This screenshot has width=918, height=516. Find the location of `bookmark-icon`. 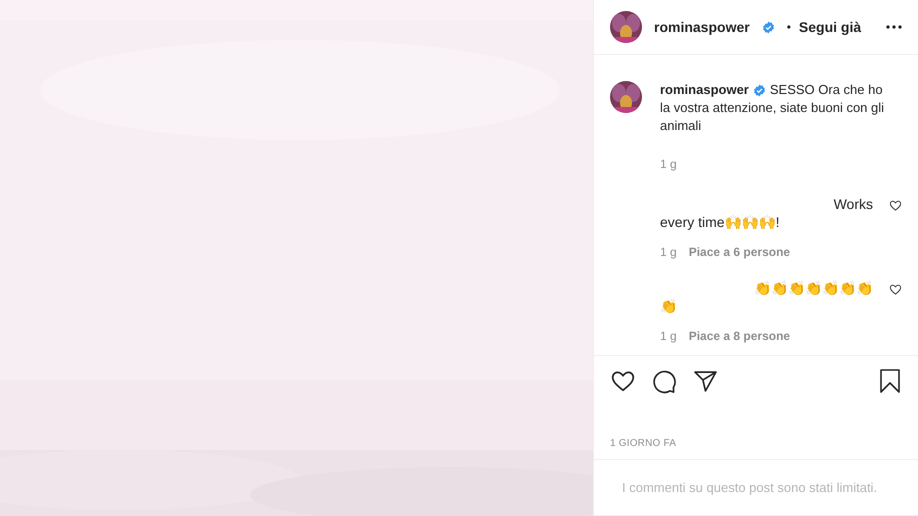

bookmark-icon is located at coordinates (890, 381).